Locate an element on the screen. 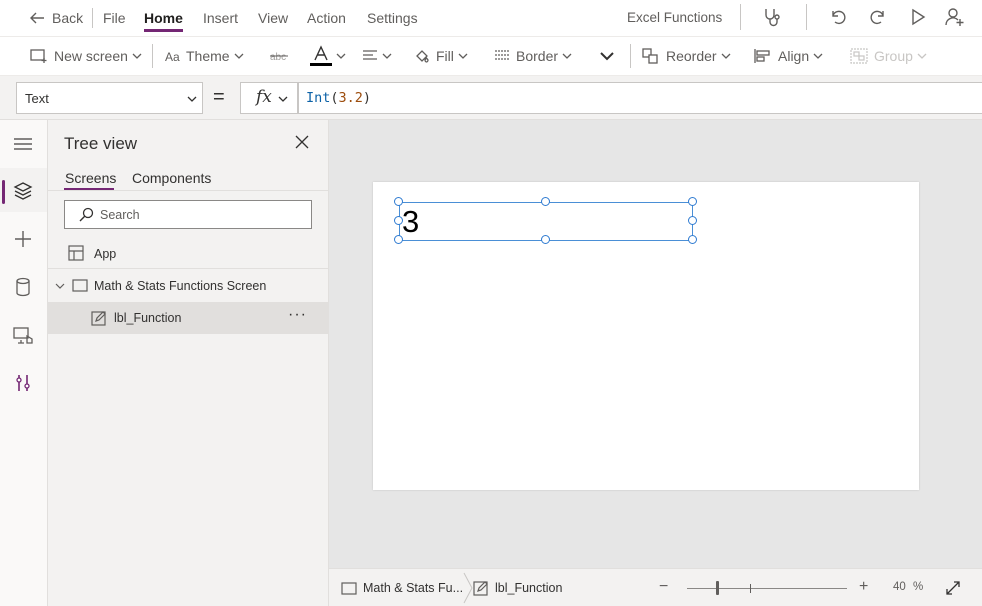 This screenshot has height=606, width=982. strikethrough-icon: abc is located at coordinates (279, 56).